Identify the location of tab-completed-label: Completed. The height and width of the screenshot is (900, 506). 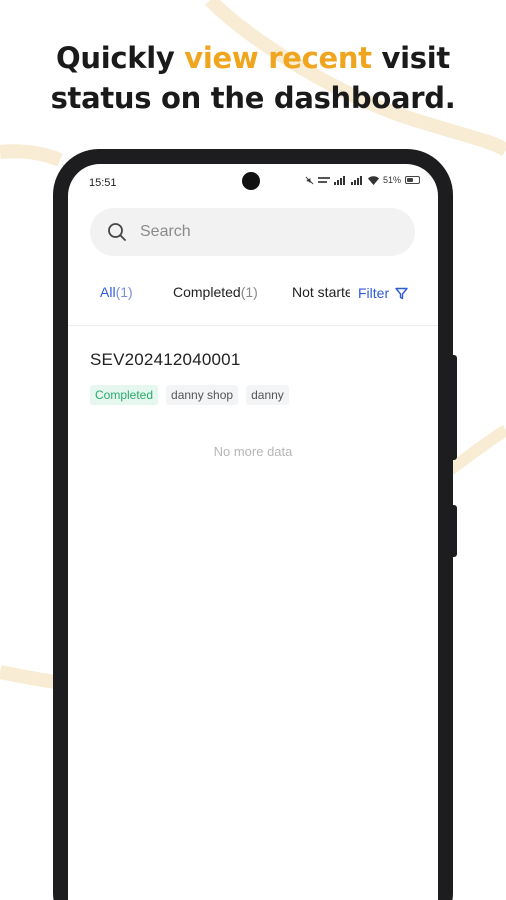
(207, 292).